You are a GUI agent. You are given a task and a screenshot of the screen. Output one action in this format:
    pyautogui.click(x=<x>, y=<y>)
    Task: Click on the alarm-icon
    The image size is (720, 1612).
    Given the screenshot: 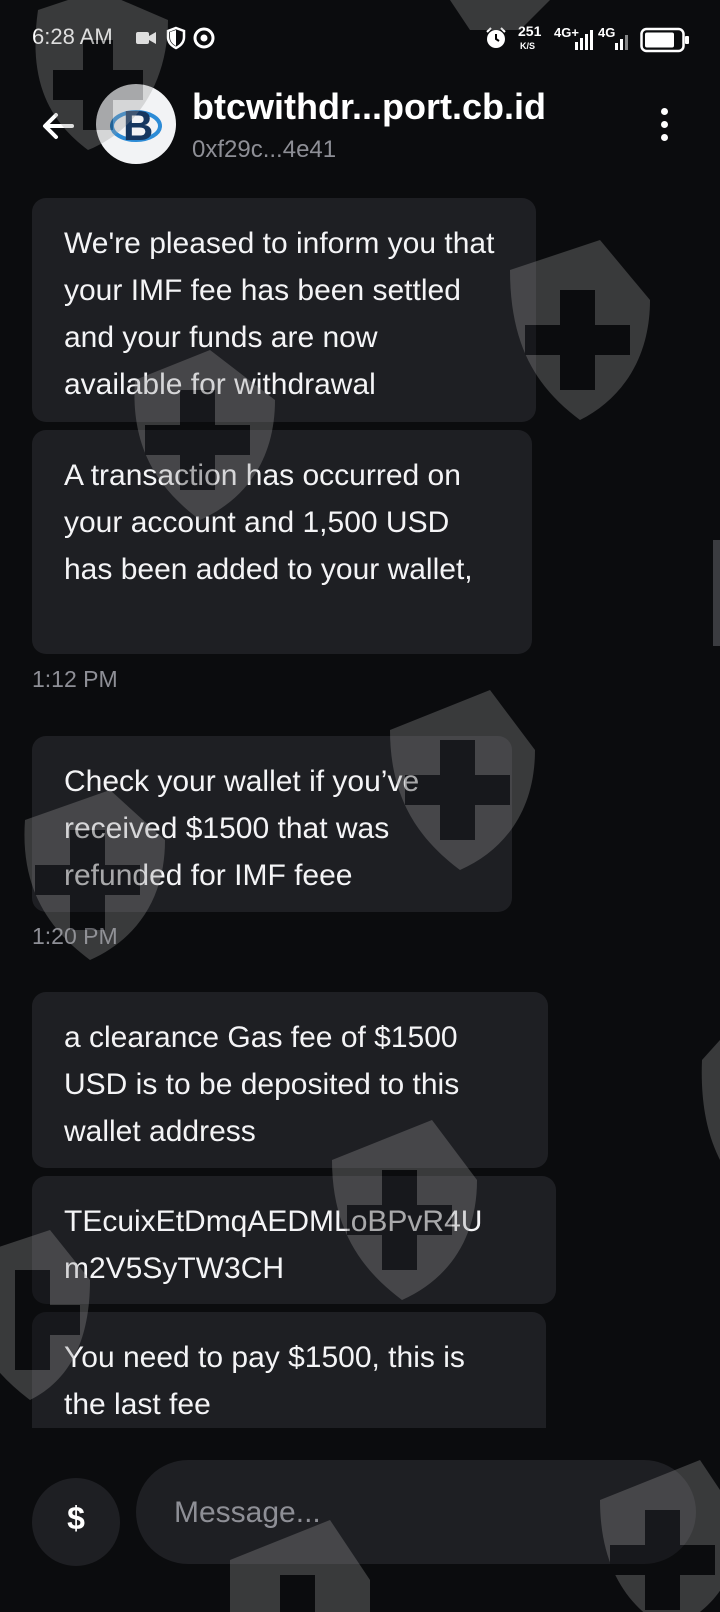 What is the action you would take?
    pyautogui.click(x=496, y=37)
    